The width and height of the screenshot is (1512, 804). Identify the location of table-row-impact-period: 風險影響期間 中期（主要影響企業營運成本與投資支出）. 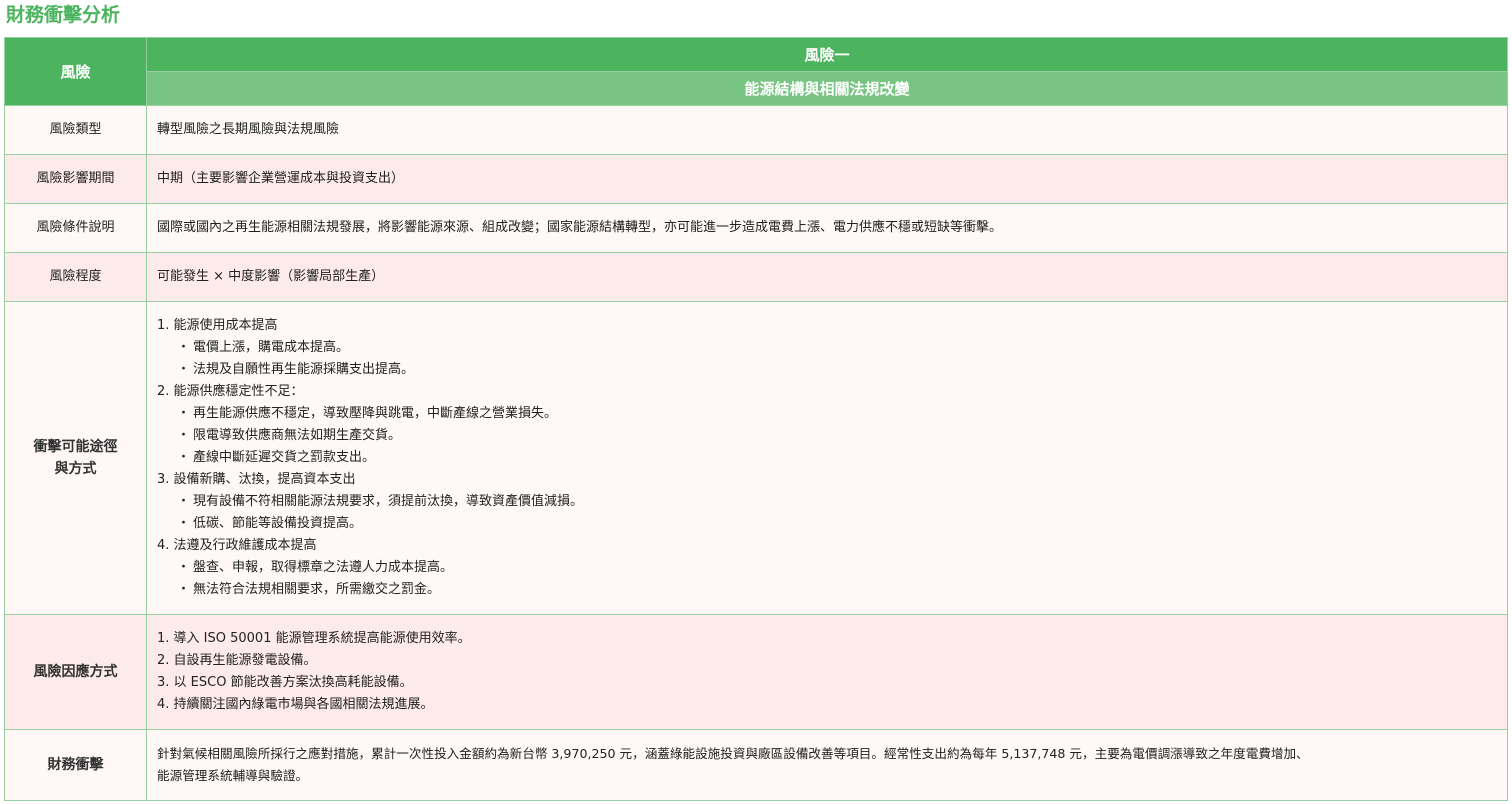
(756, 179).